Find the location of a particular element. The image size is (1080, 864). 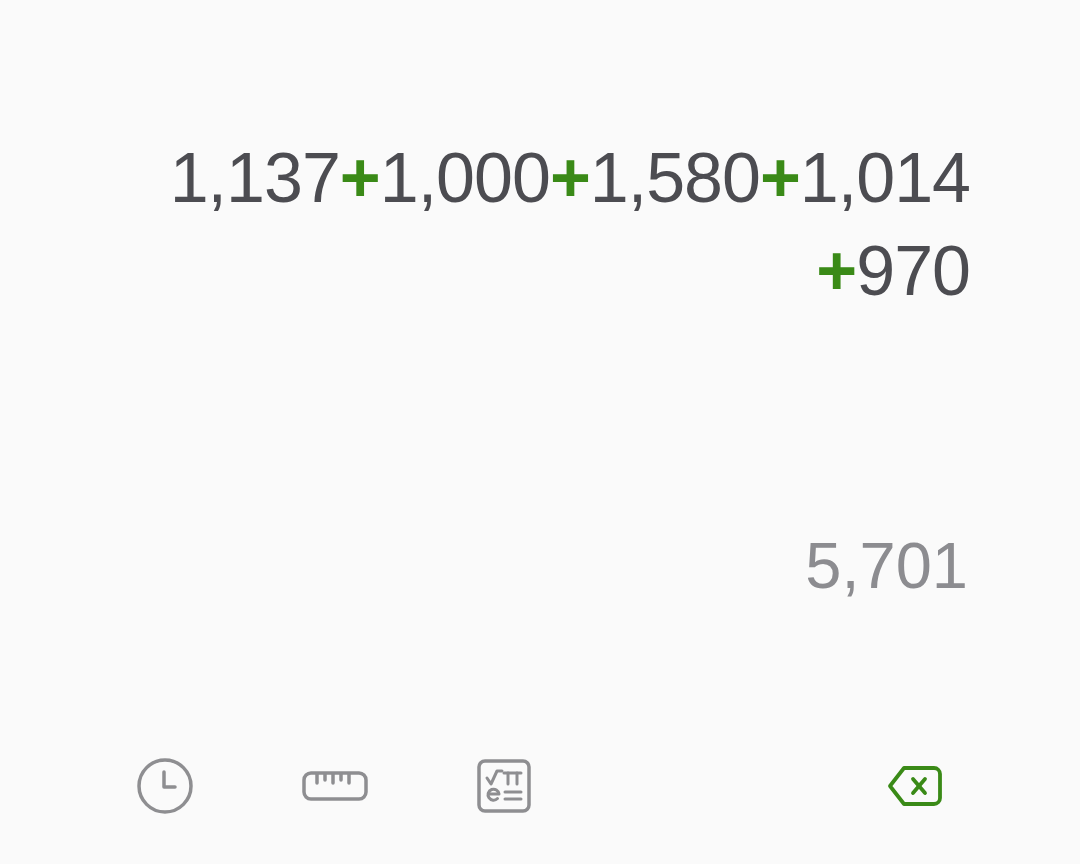

backspace-icon is located at coordinates (915, 786).